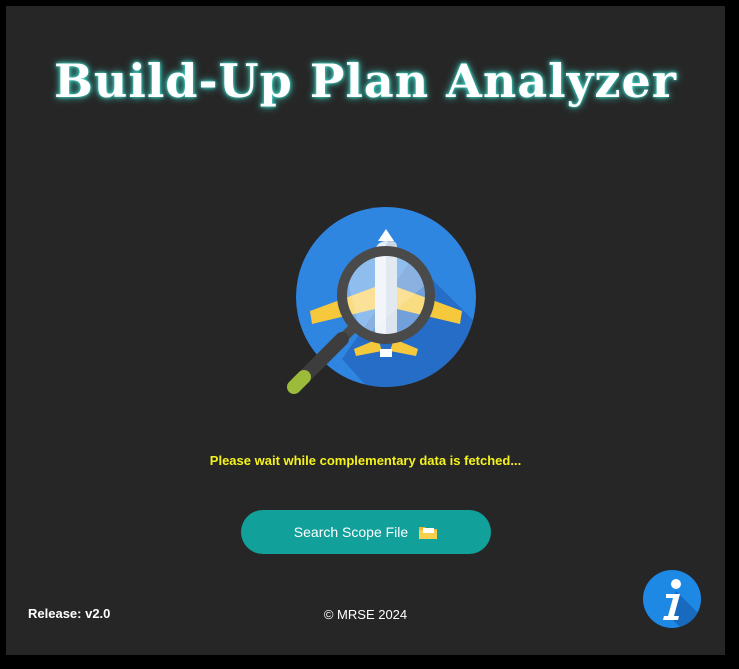 The height and width of the screenshot is (669, 739). What do you see at coordinates (351, 532) in the screenshot?
I see `search-button-label: Search Scope File` at bounding box center [351, 532].